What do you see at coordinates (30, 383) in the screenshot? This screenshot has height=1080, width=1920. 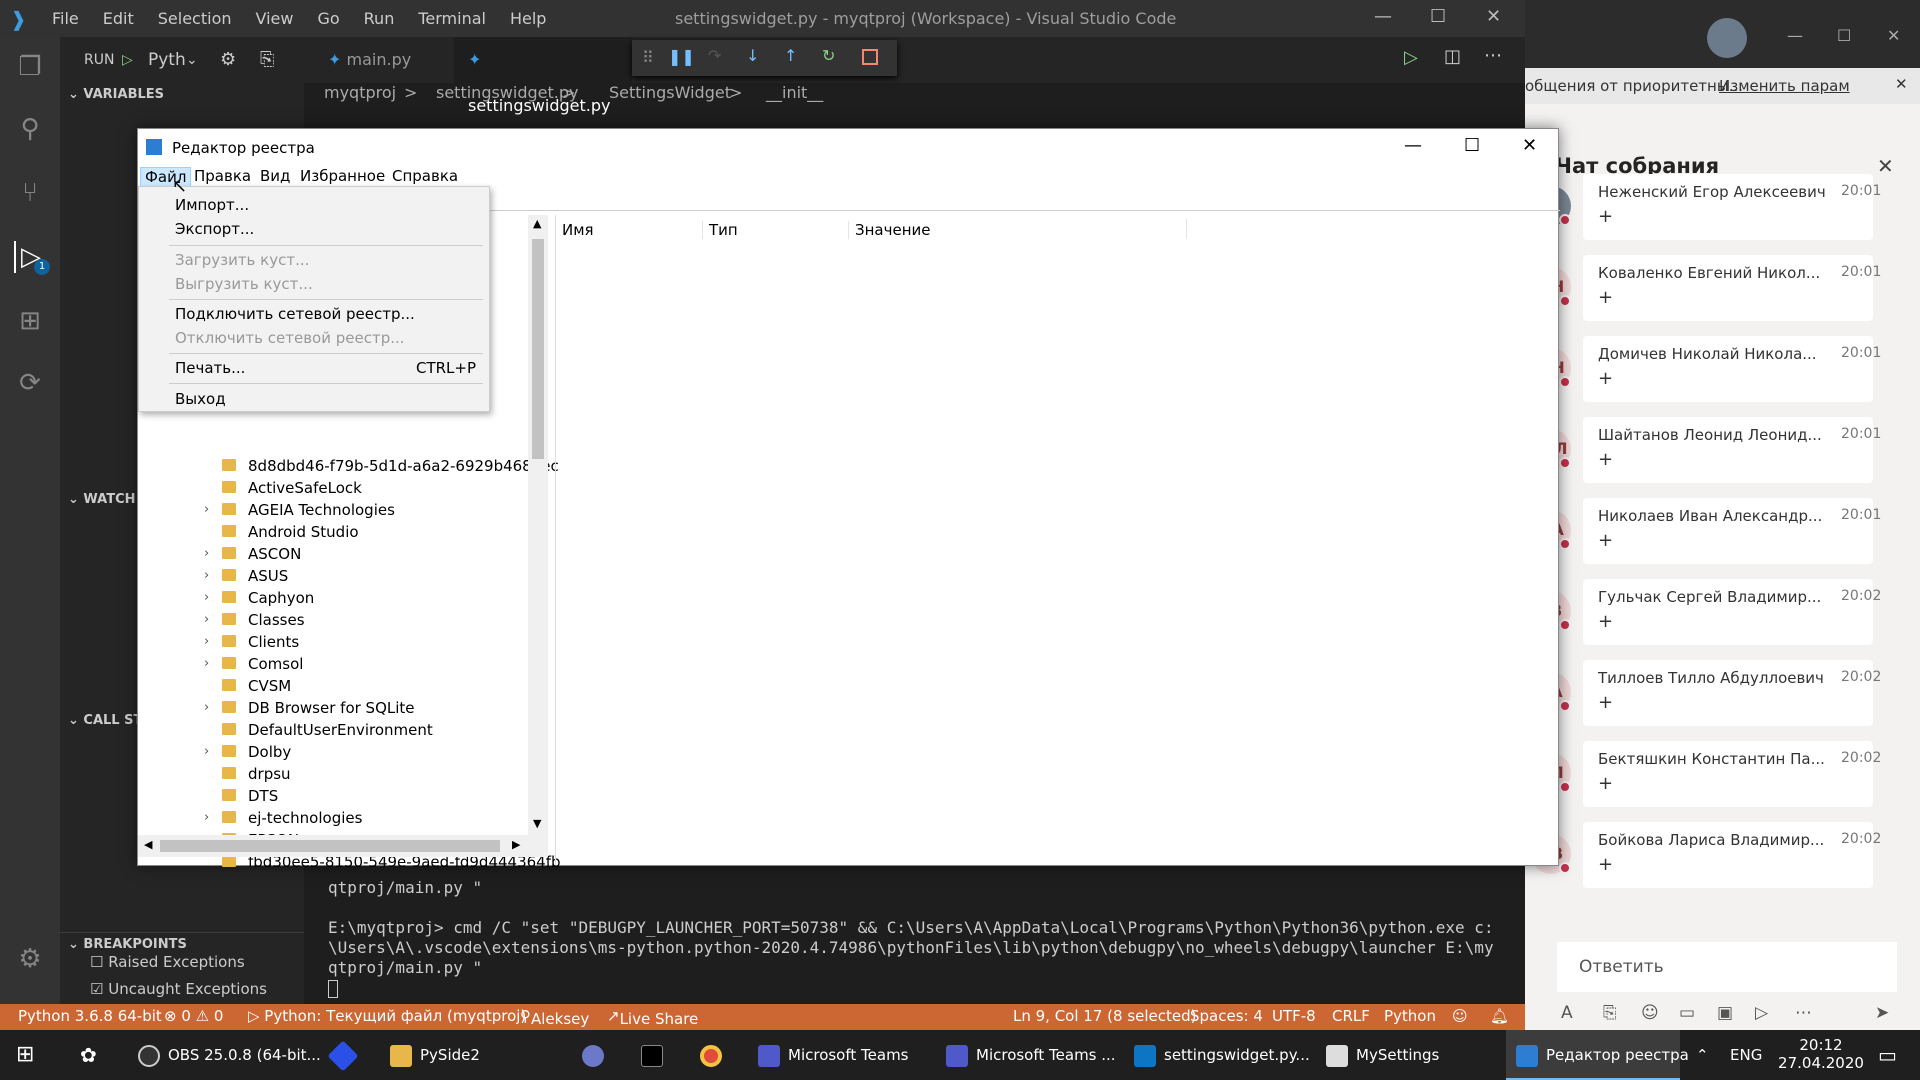 I see `remote-icon: ⟳` at bounding box center [30, 383].